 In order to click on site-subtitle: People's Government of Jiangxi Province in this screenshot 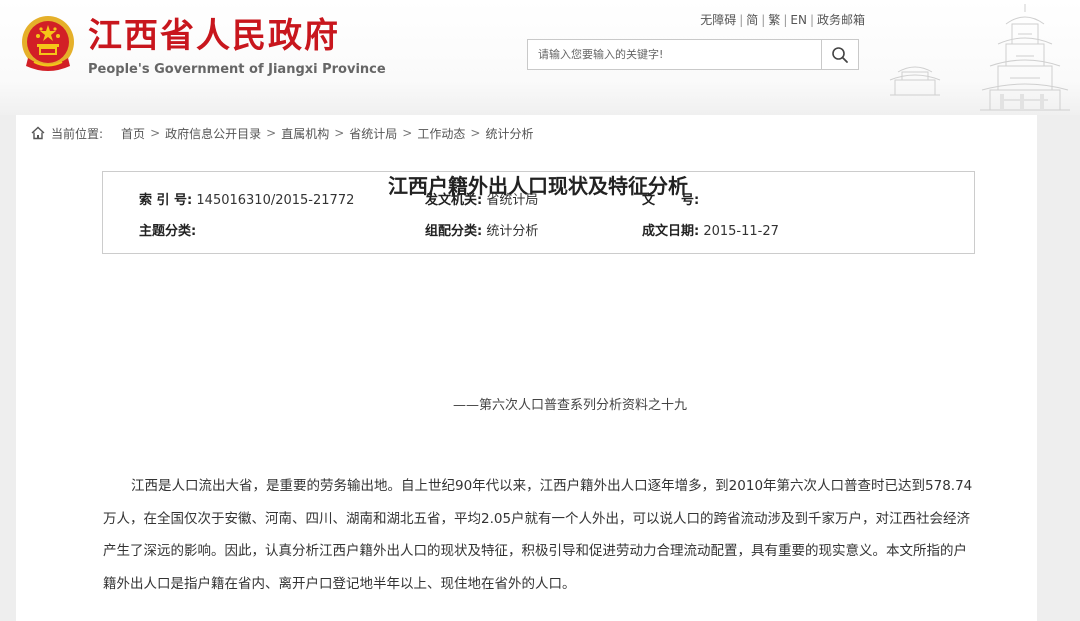, I will do `click(237, 69)`.